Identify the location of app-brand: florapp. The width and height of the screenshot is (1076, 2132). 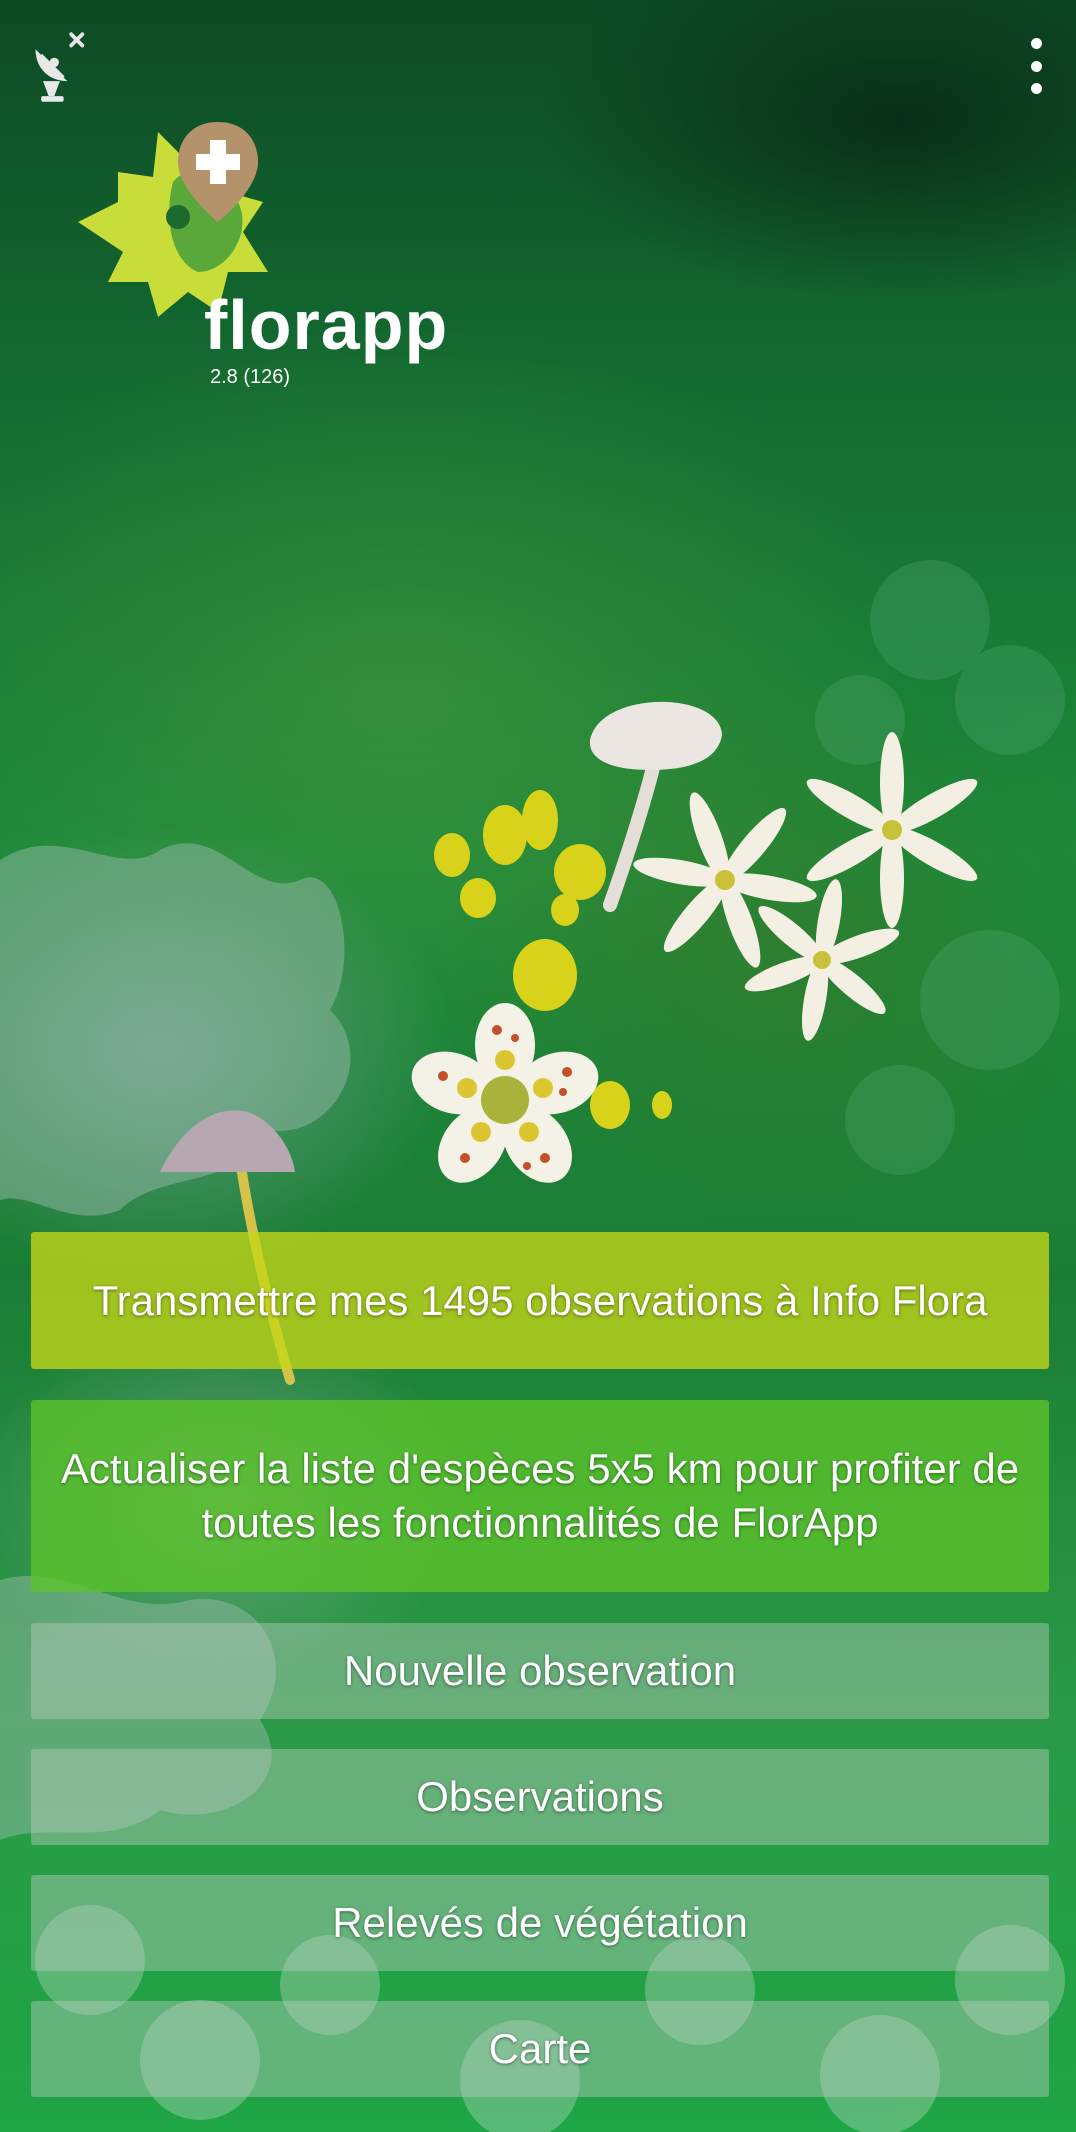
(326, 325).